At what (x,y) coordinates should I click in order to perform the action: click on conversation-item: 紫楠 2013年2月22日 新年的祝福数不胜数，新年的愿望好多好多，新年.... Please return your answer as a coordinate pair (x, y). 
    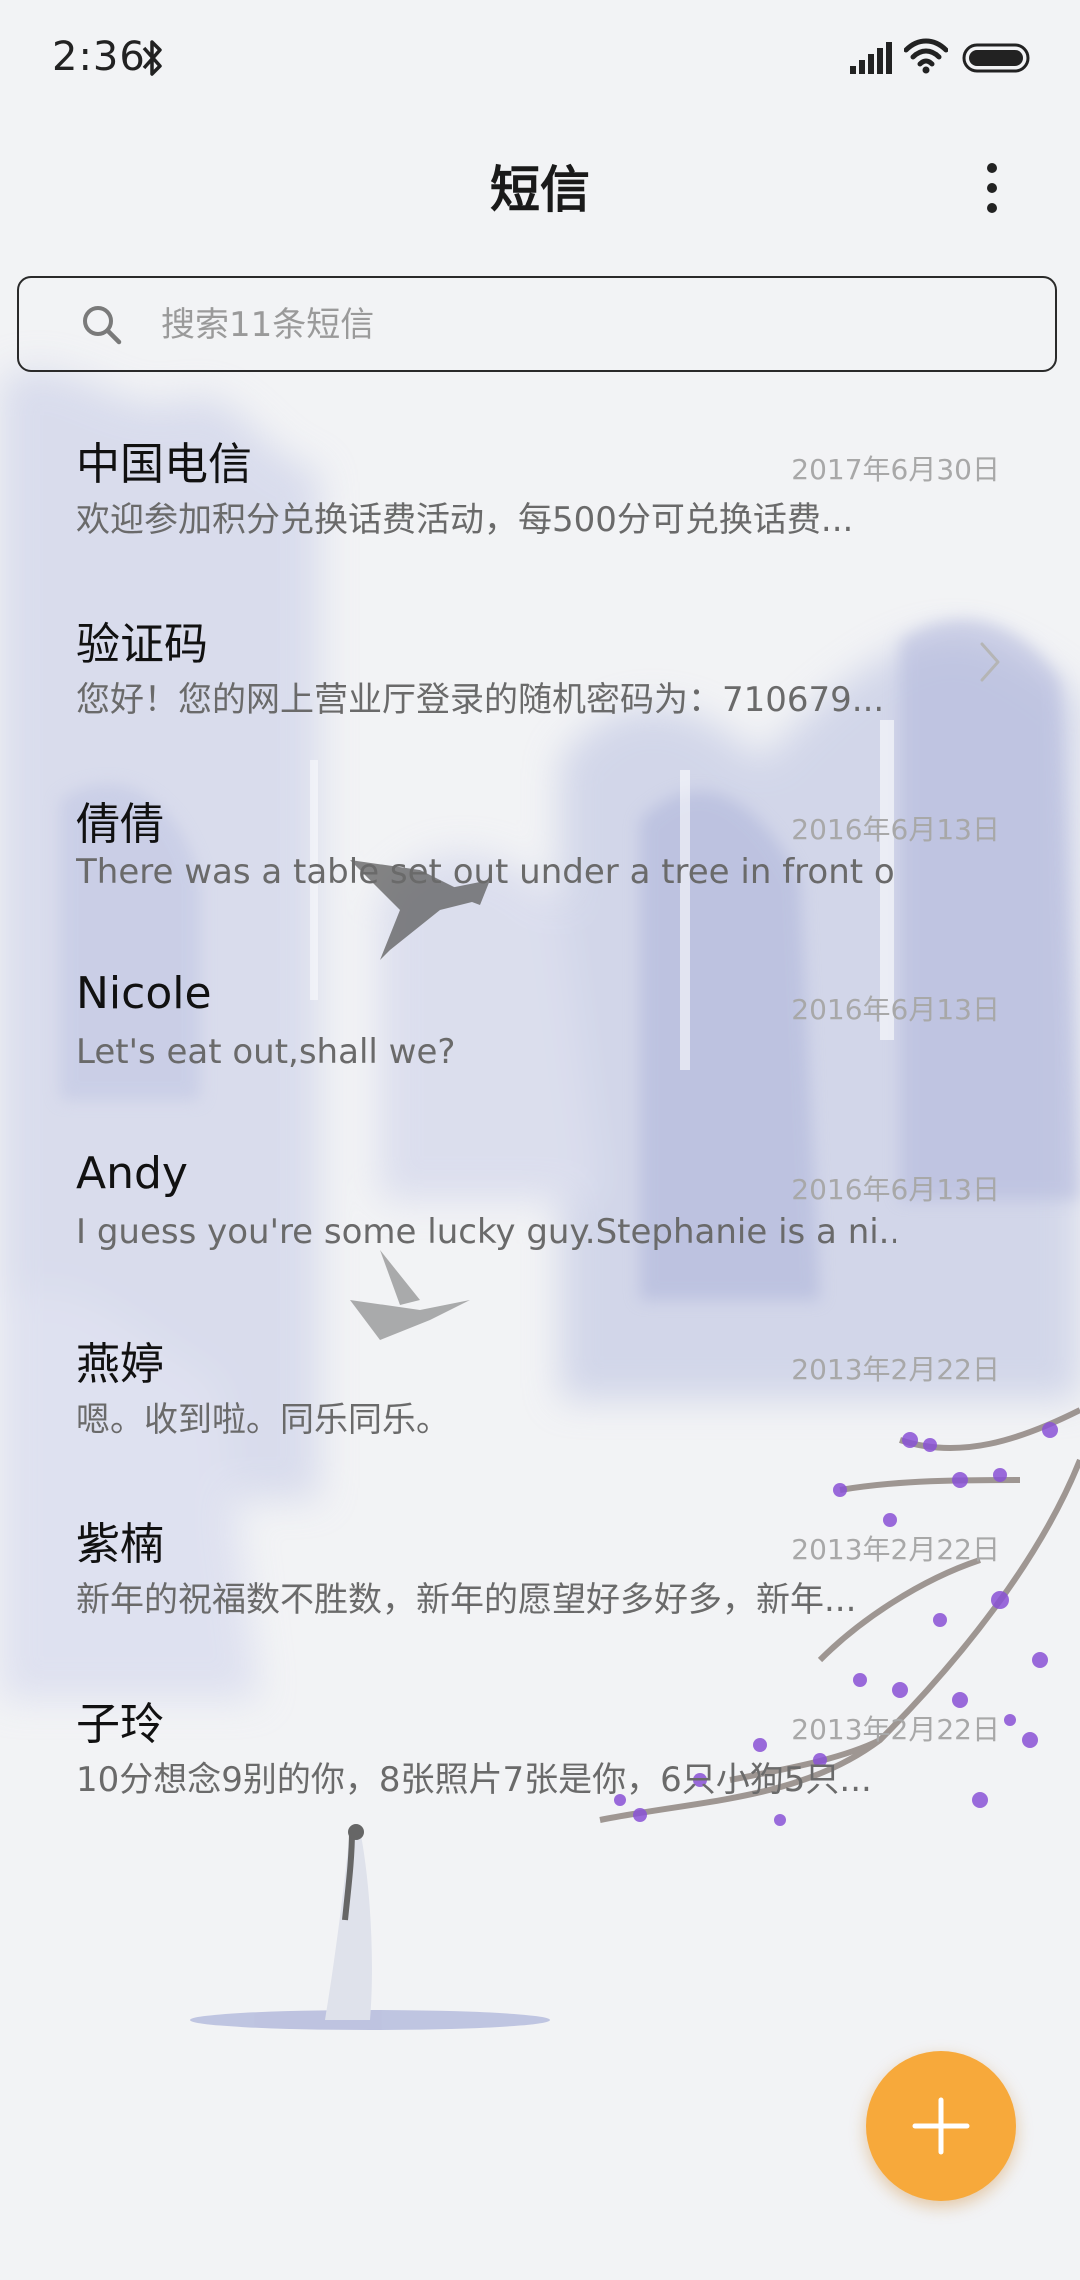
    Looking at the image, I should click on (540, 1570).